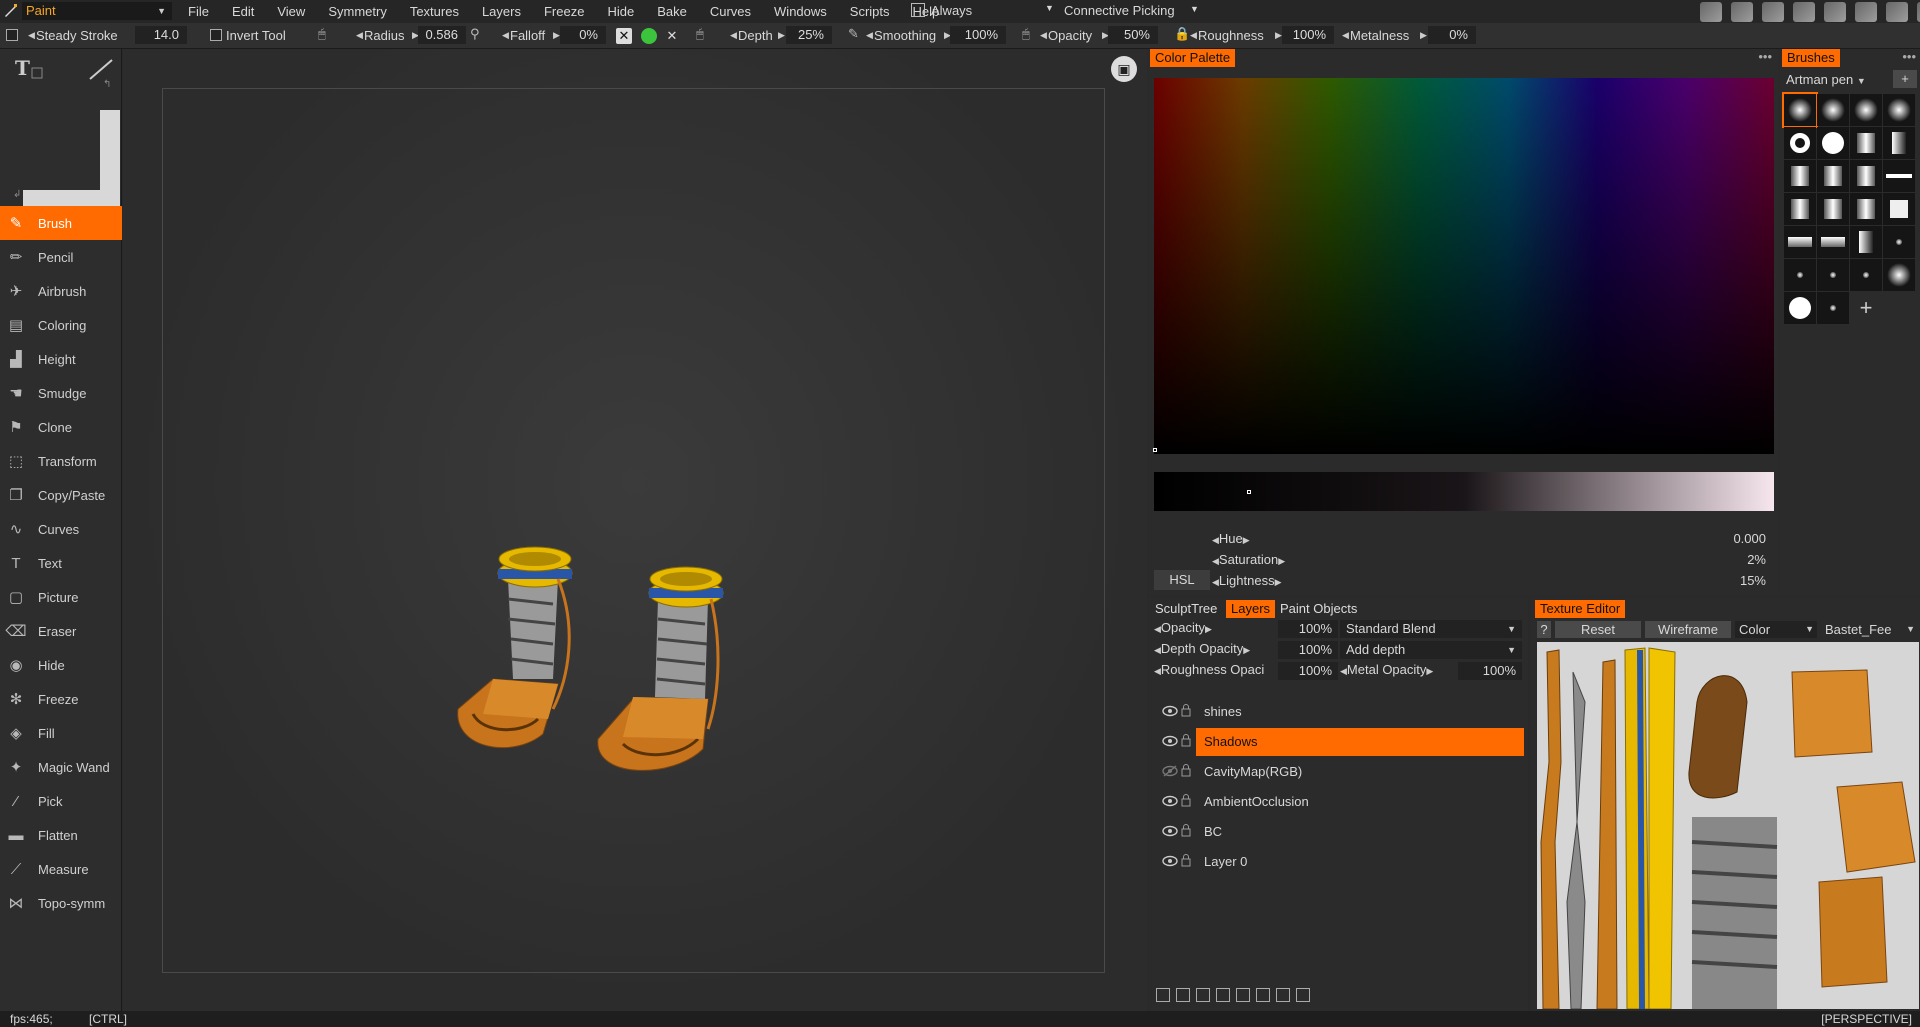 The image size is (1920, 1027). I want to click on tool-picture: ▢ Picture, so click(61, 597).